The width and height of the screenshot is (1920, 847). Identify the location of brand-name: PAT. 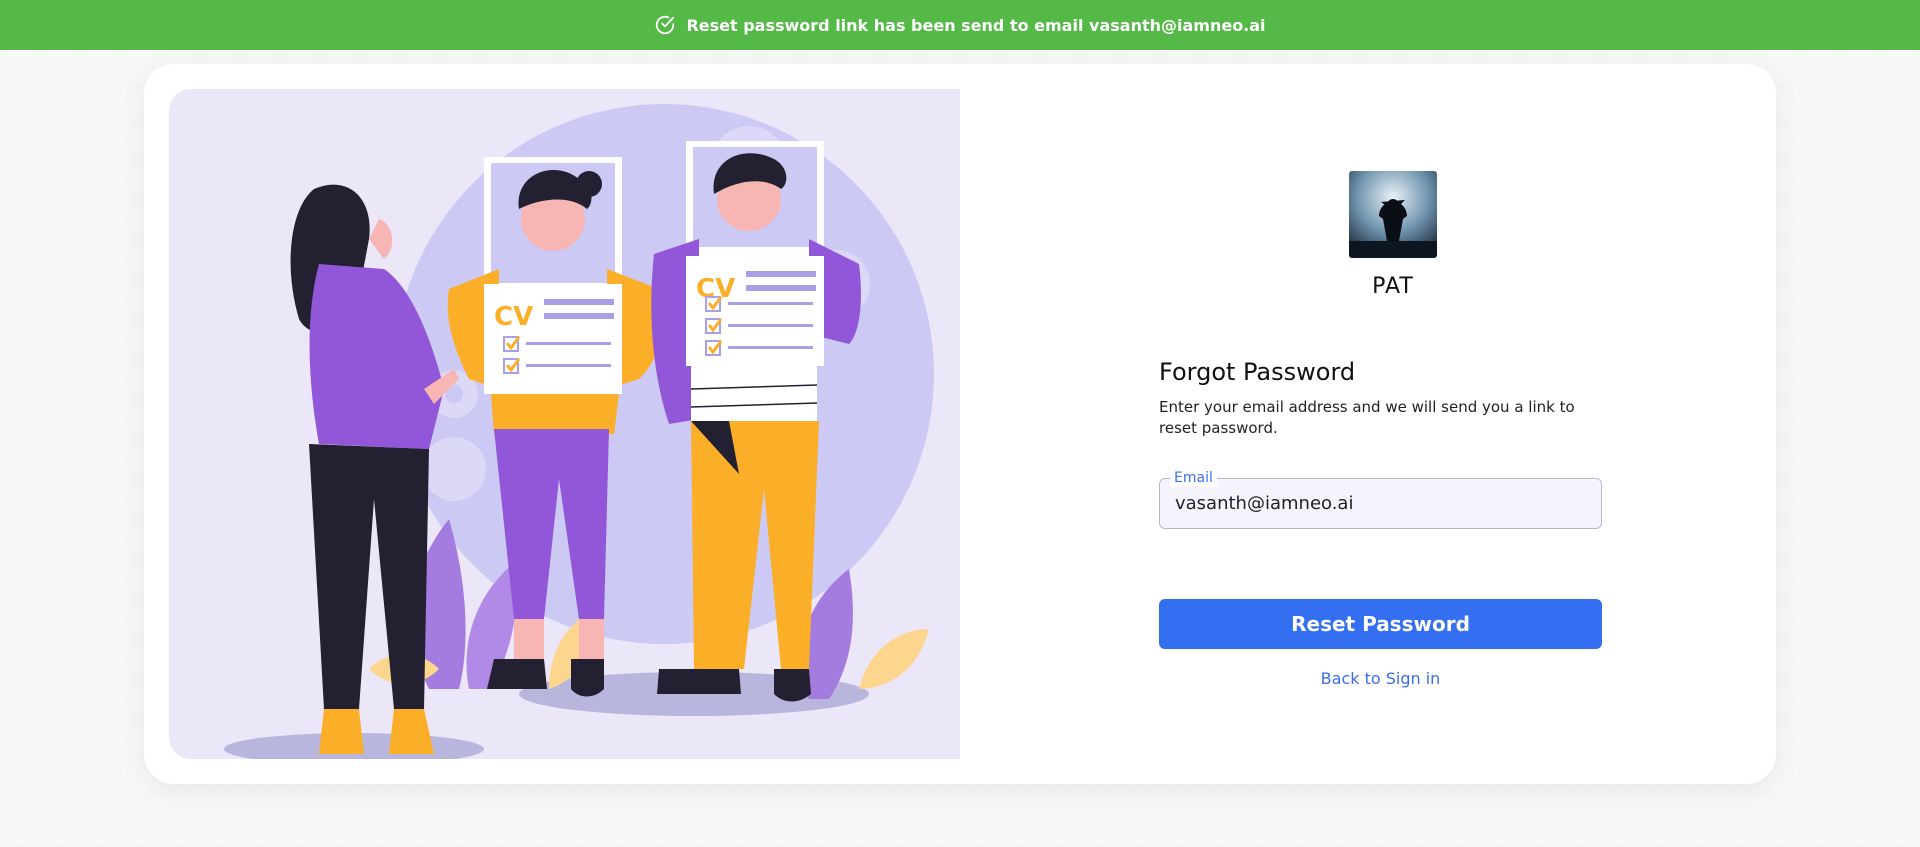
(1393, 286).